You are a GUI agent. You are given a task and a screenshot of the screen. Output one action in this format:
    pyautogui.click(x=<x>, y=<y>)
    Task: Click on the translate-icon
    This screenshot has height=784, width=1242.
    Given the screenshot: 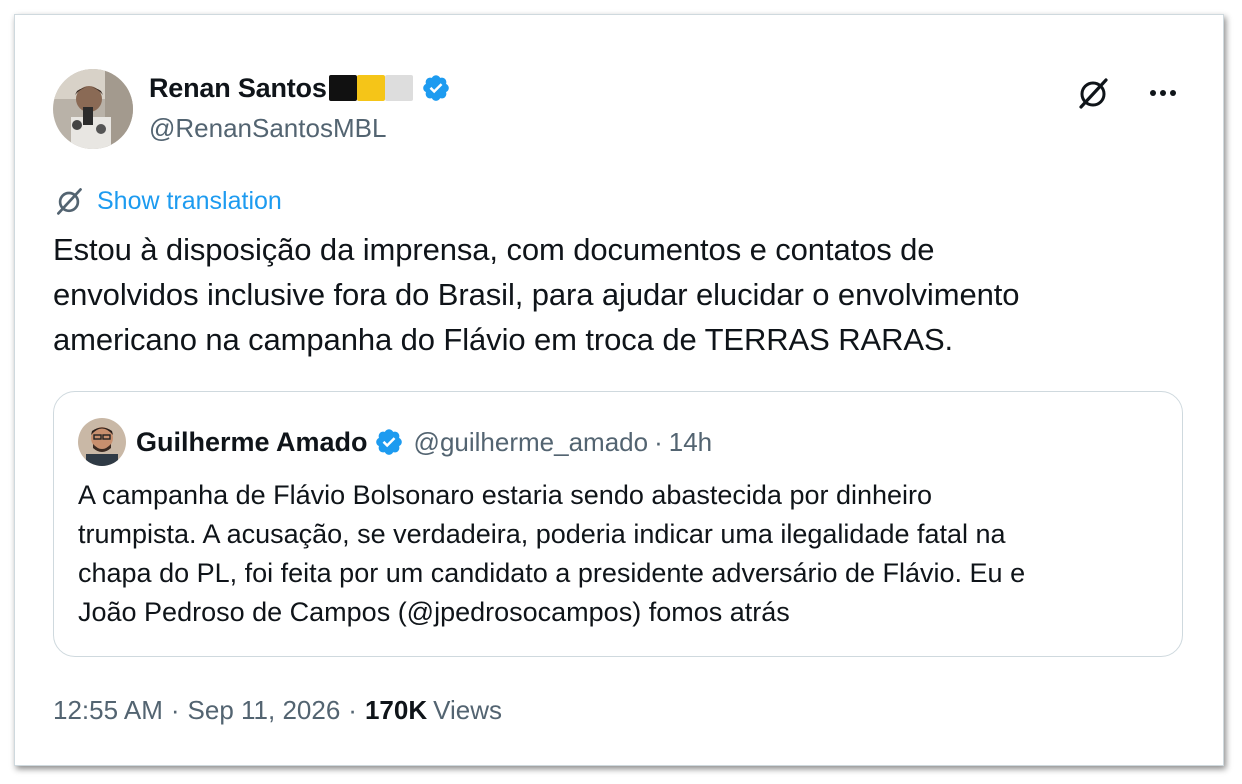 What is the action you would take?
    pyautogui.click(x=69, y=201)
    